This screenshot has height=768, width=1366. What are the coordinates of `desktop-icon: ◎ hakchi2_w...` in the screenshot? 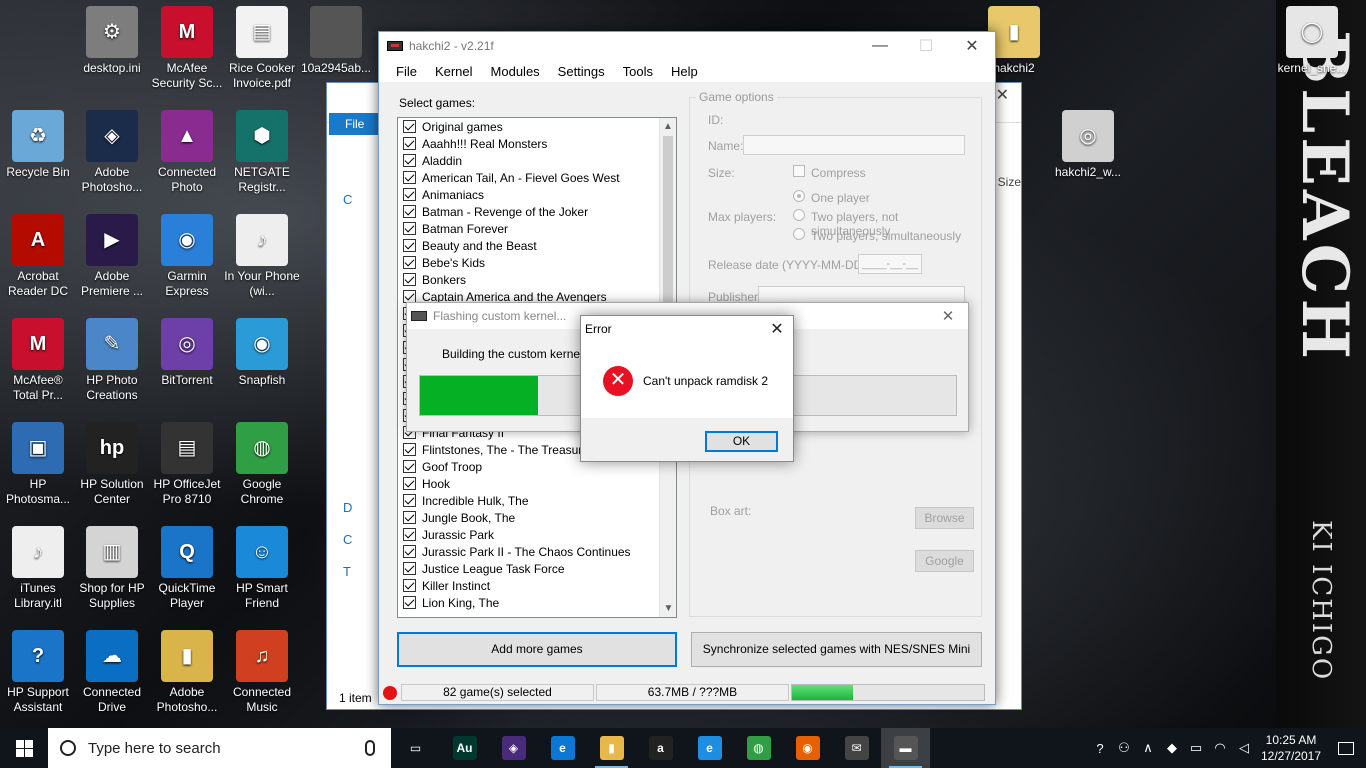 It's located at (1088, 145).